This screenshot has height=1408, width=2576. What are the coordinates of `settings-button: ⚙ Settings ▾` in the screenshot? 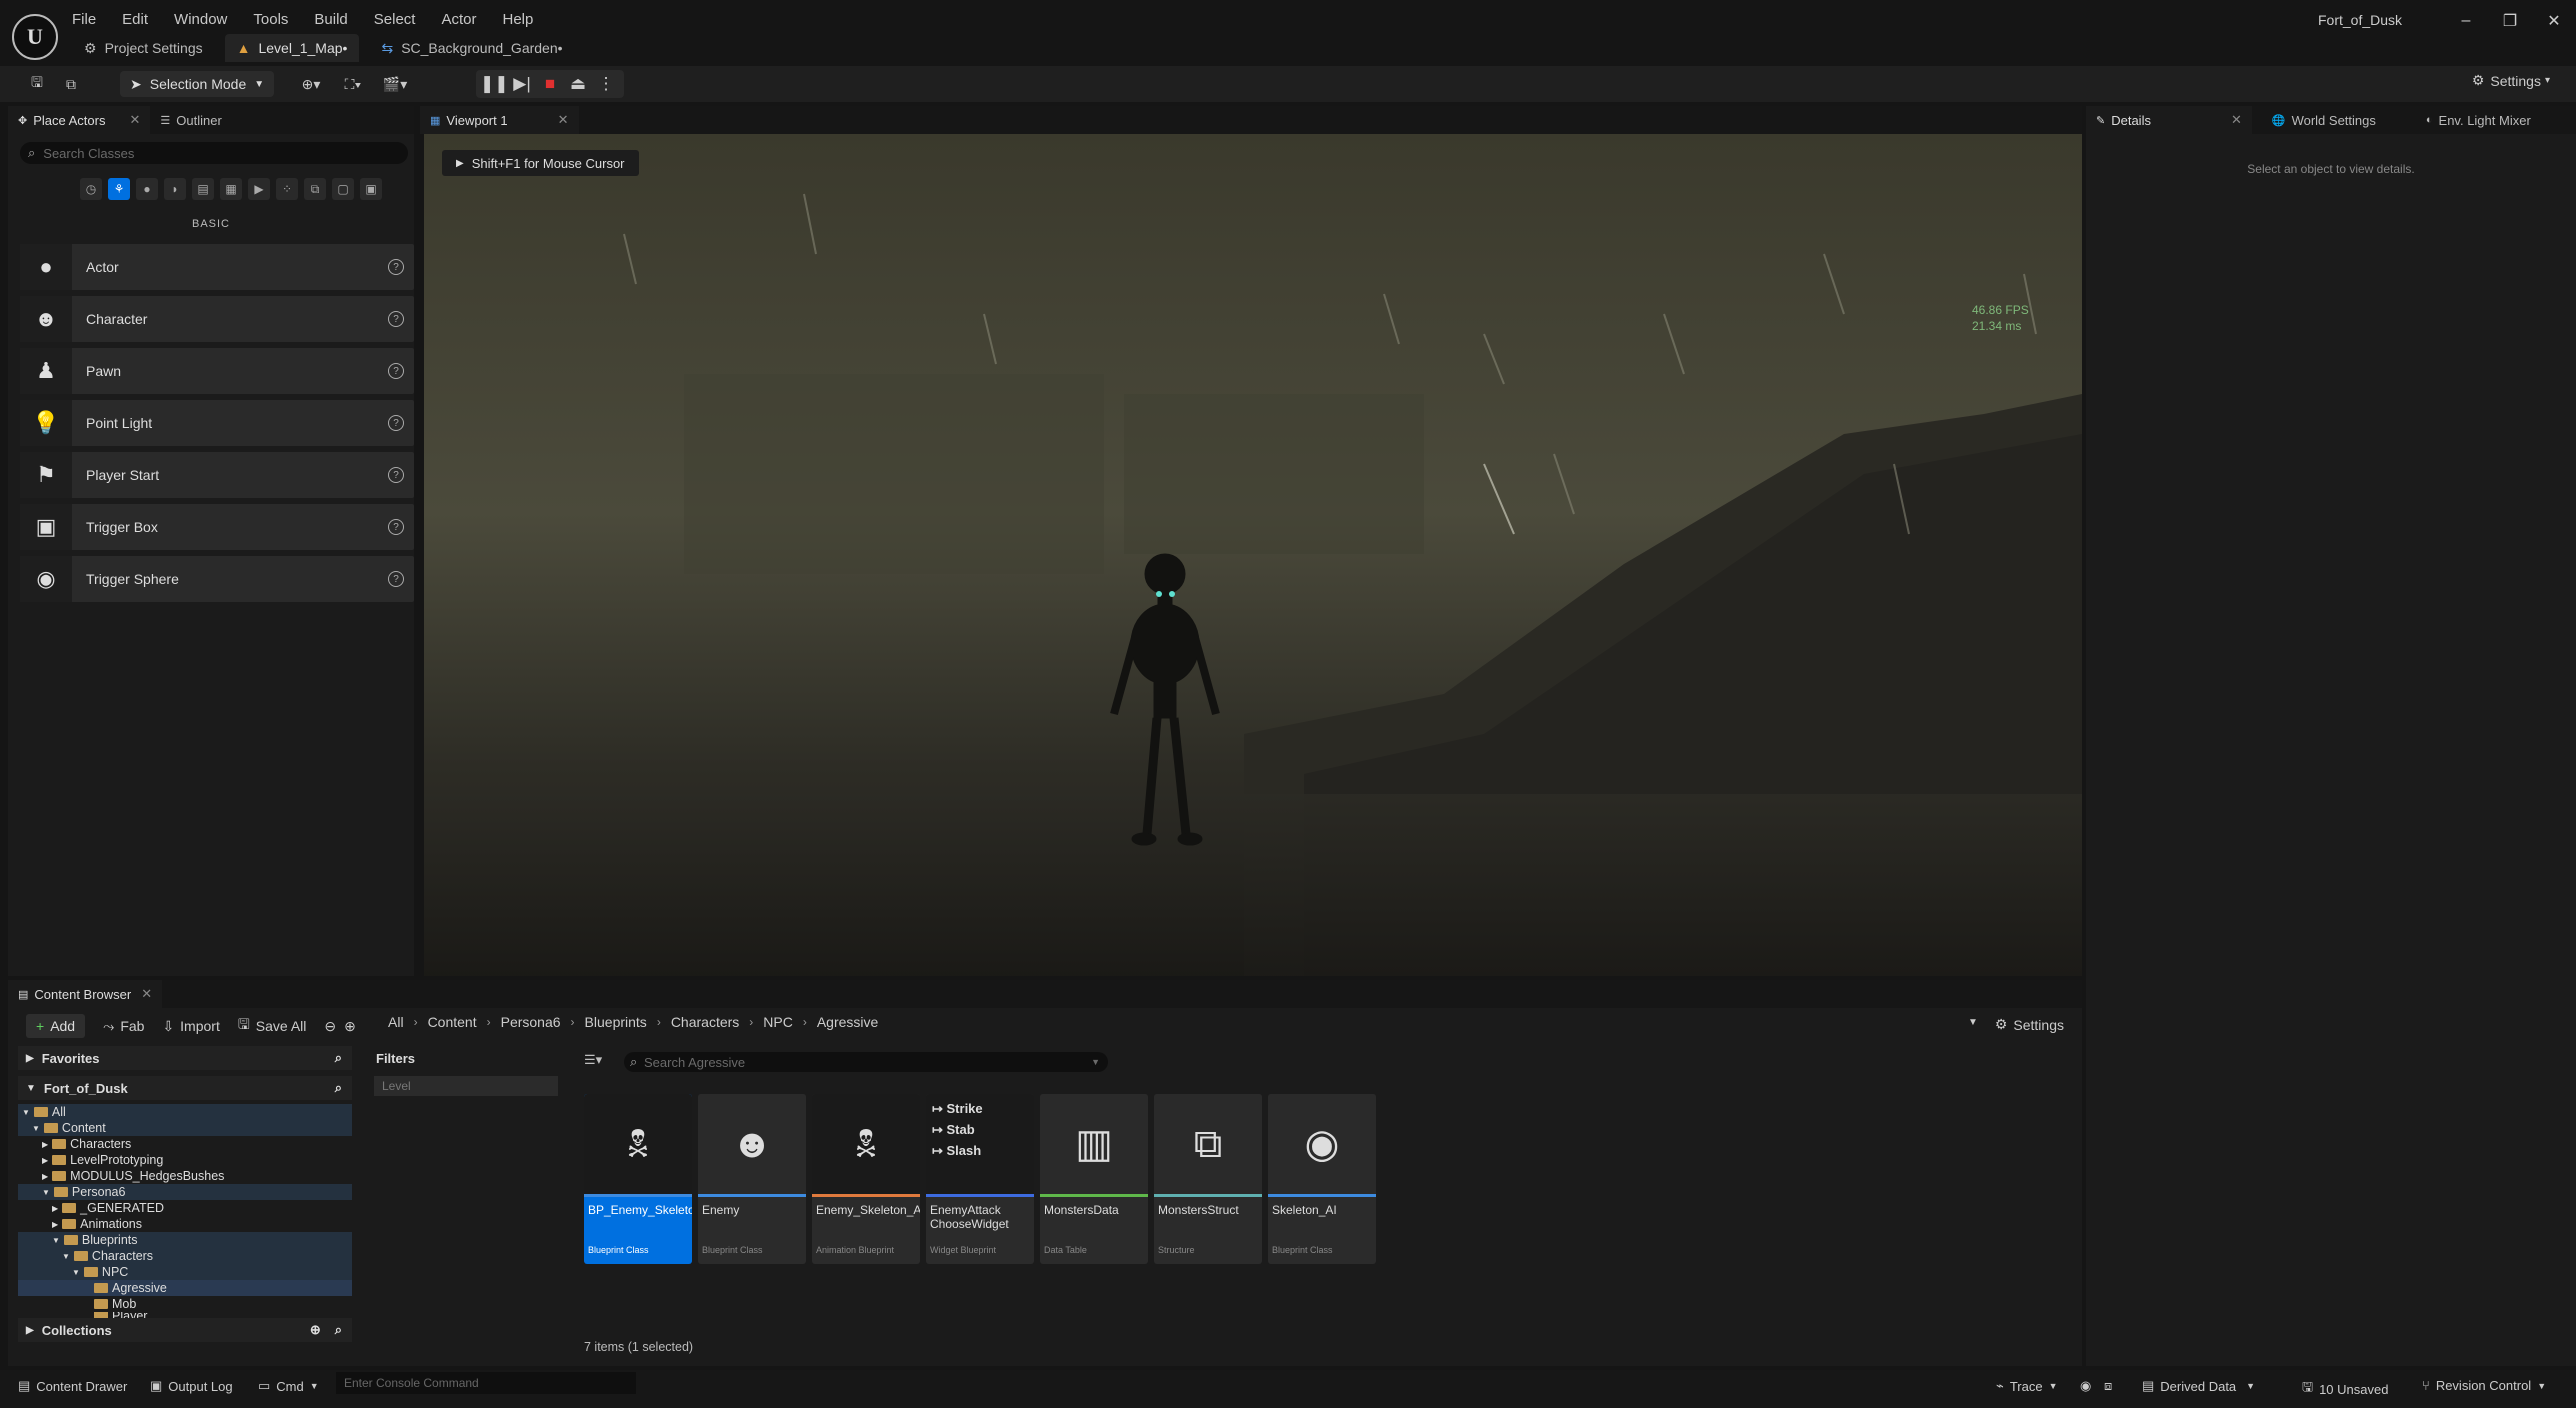 It's located at (2511, 80).